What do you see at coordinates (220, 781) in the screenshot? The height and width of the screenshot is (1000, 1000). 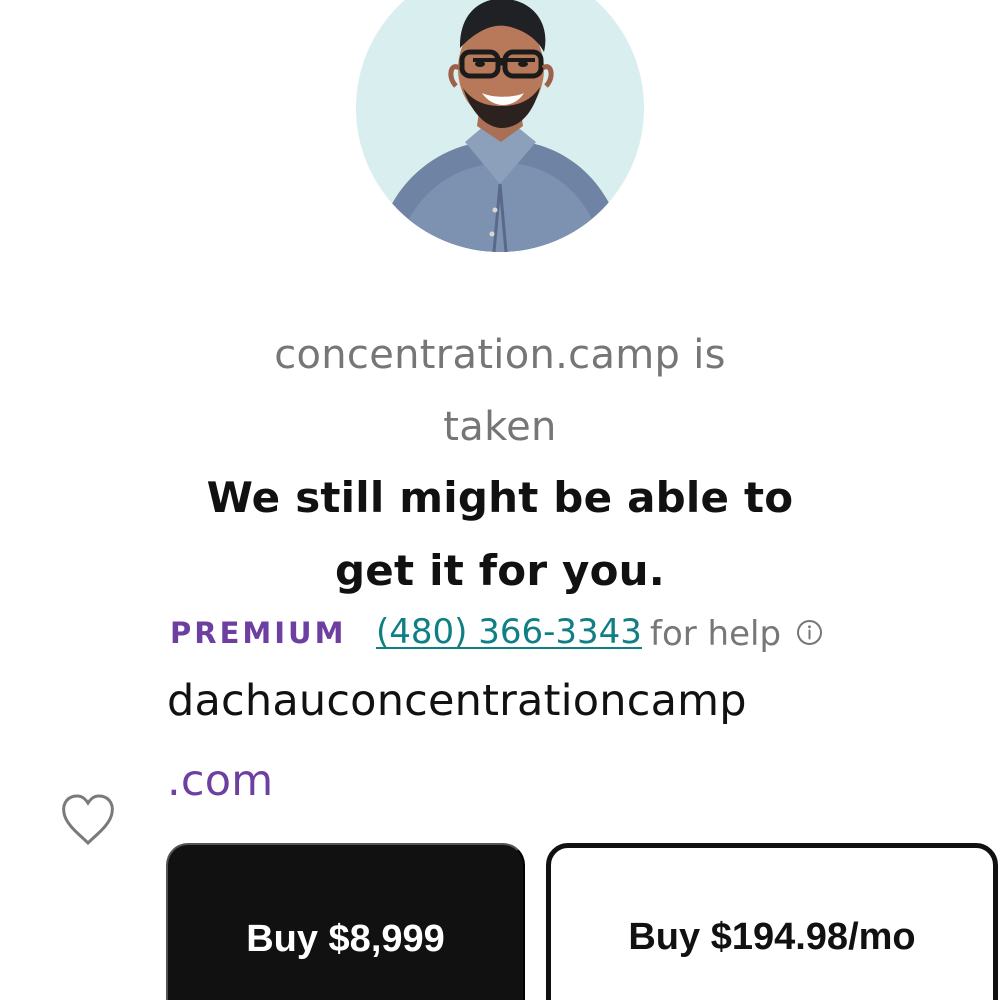 I see `premium-domain-extension: .com` at bounding box center [220, 781].